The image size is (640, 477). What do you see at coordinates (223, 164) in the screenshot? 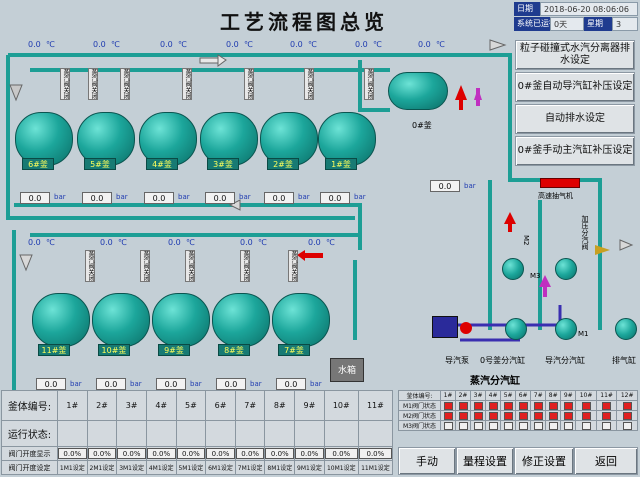
I see `boiler-label: 3#釜` at bounding box center [223, 164].